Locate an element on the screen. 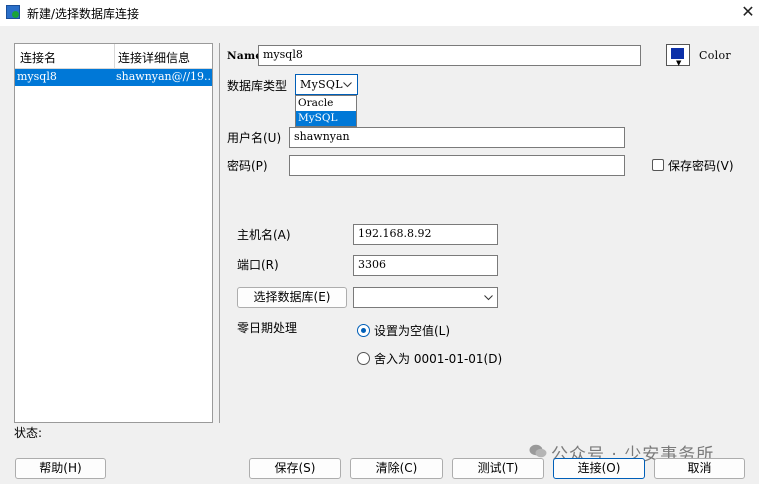 The height and width of the screenshot is (484, 759). close-icon: ✕ is located at coordinates (748, 12).